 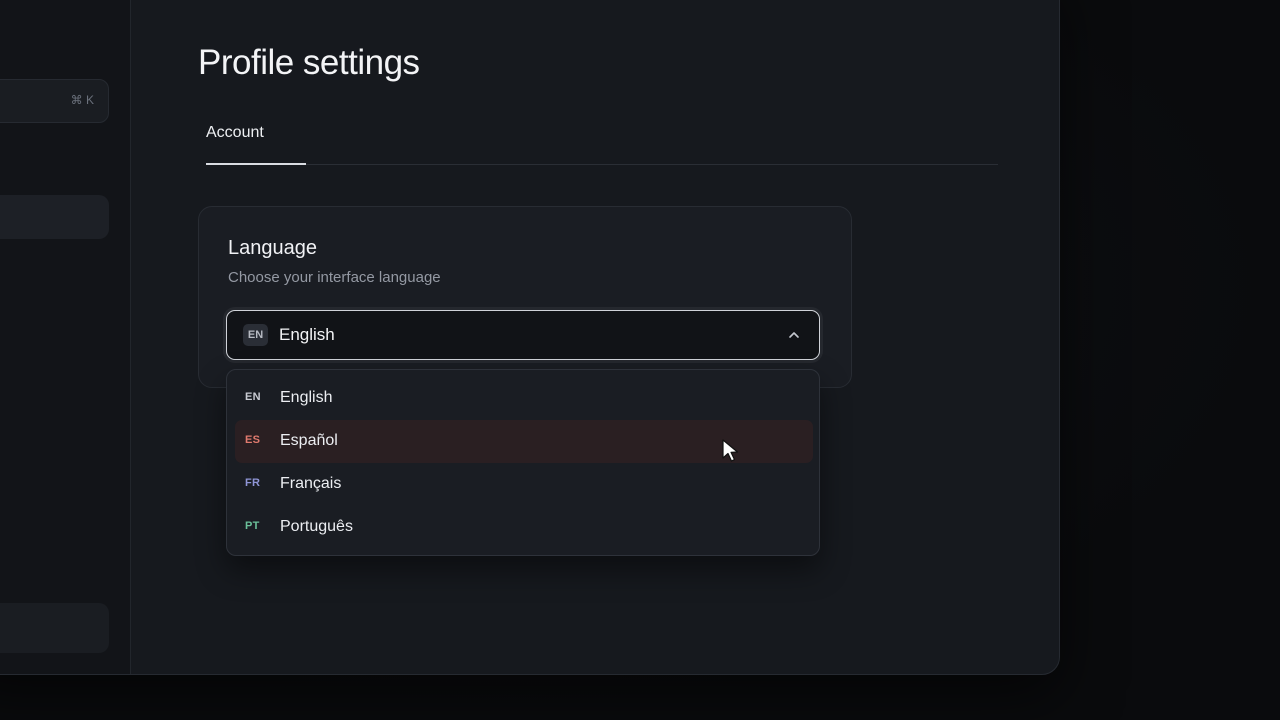 What do you see at coordinates (316, 526) in the screenshot?
I see `option-label: Português` at bounding box center [316, 526].